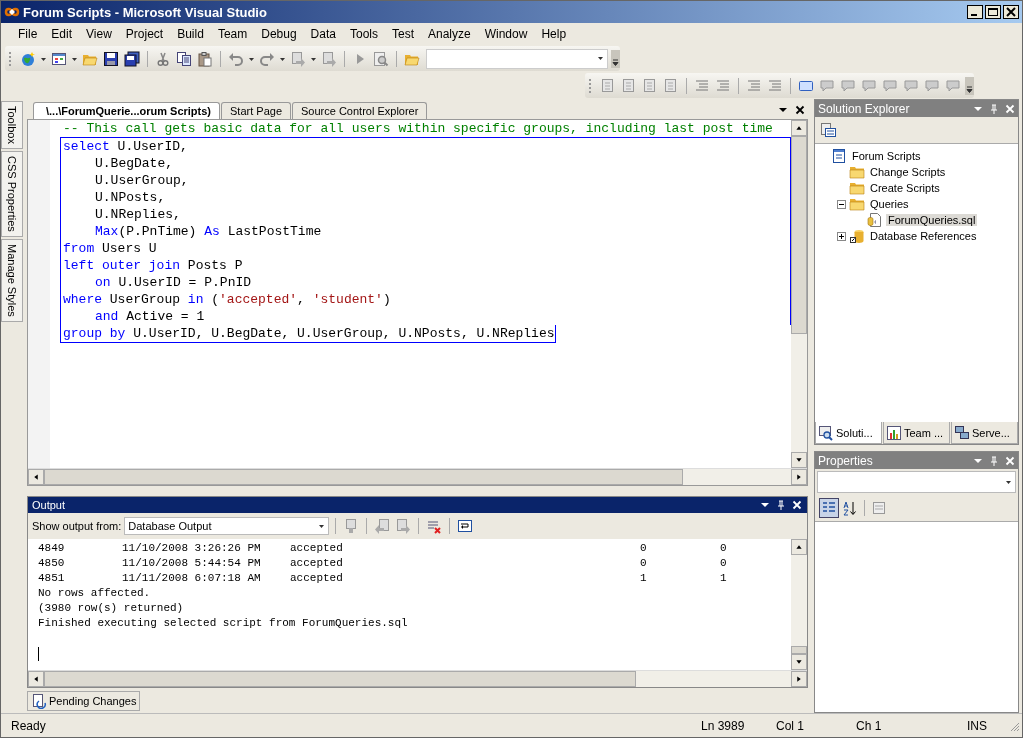 The image size is (1023, 738). What do you see at coordinates (864, 108) in the screenshot?
I see `panel-title: Solution Explorer` at bounding box center [864, 108].